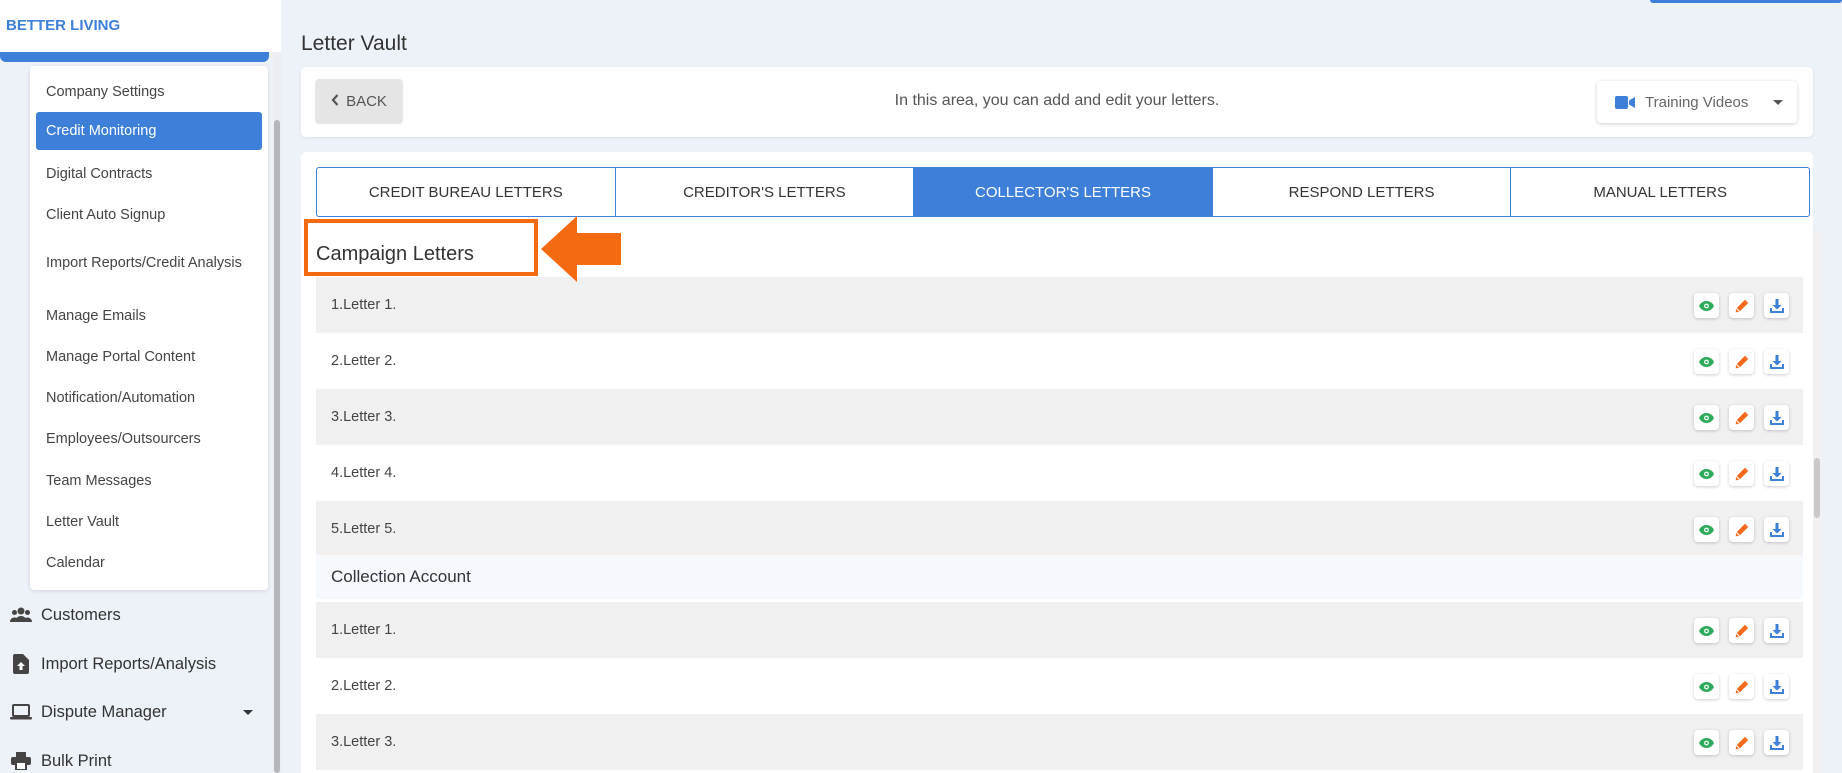 This screenshot has height=773, width=1842. What do you see at coordinates (149, 439) in the screenshot?
I see `submenu-item-employees-outsourcers: Employees/Outsourcers` at bounding box center [149, 439].